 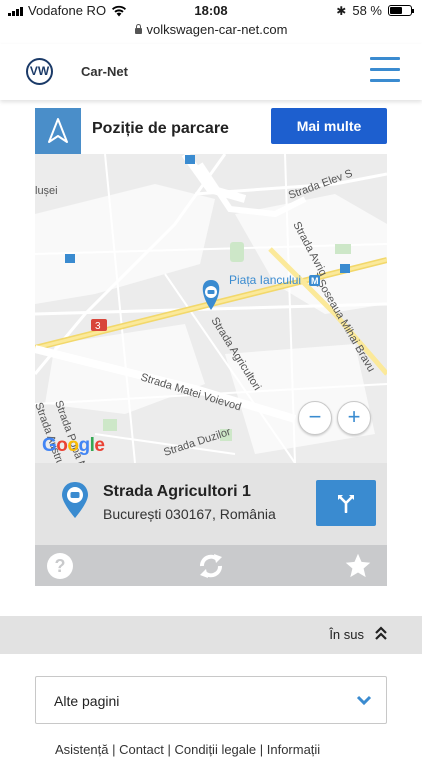 I want to click on street-label: lușei, so click(x=46, y=191).